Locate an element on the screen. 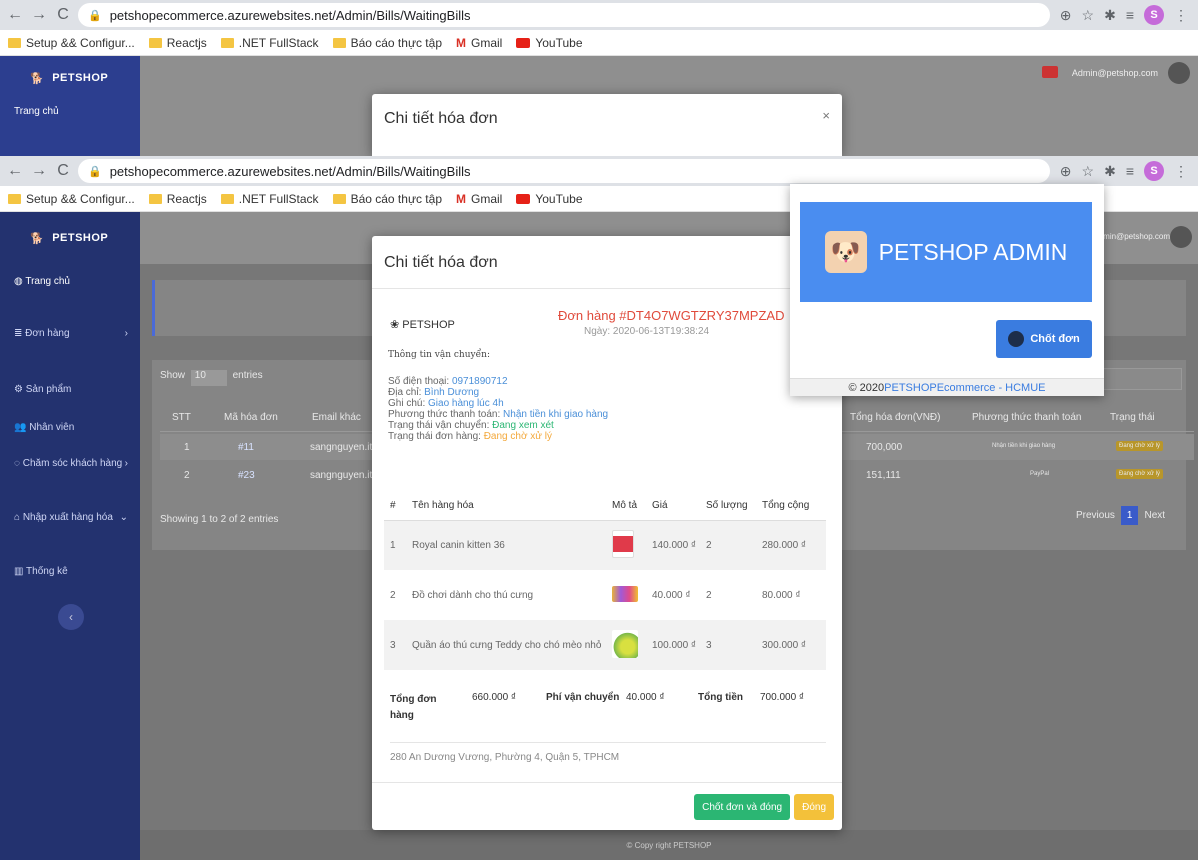 This screenshot has height=860, width=1198. admin-card-footer: © 2020 PETSHOPEcommerce - HCMUE is located at coordinates (947, 387).